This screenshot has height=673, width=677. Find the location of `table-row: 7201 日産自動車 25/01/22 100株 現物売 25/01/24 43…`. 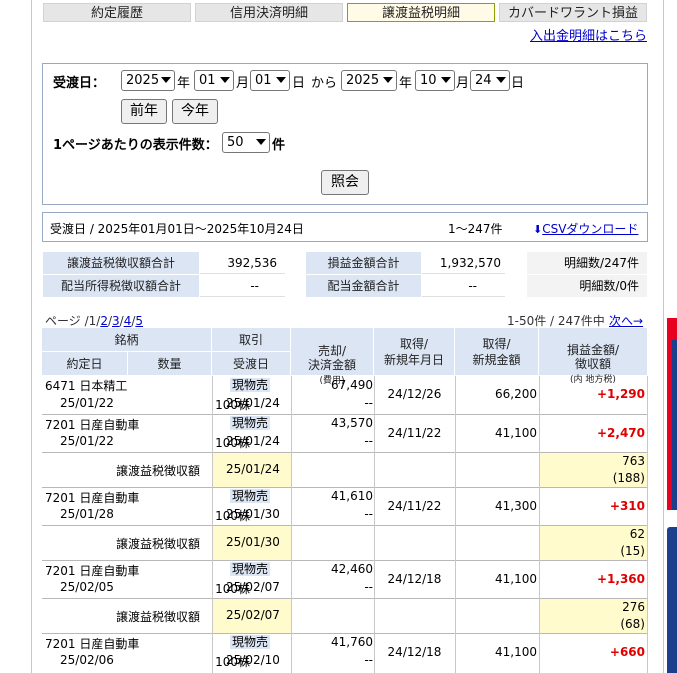

table-row: 7201 日産自動車 25/01/22 100株 現物売 25/01/24 43… is located at coordinates (345, 434).